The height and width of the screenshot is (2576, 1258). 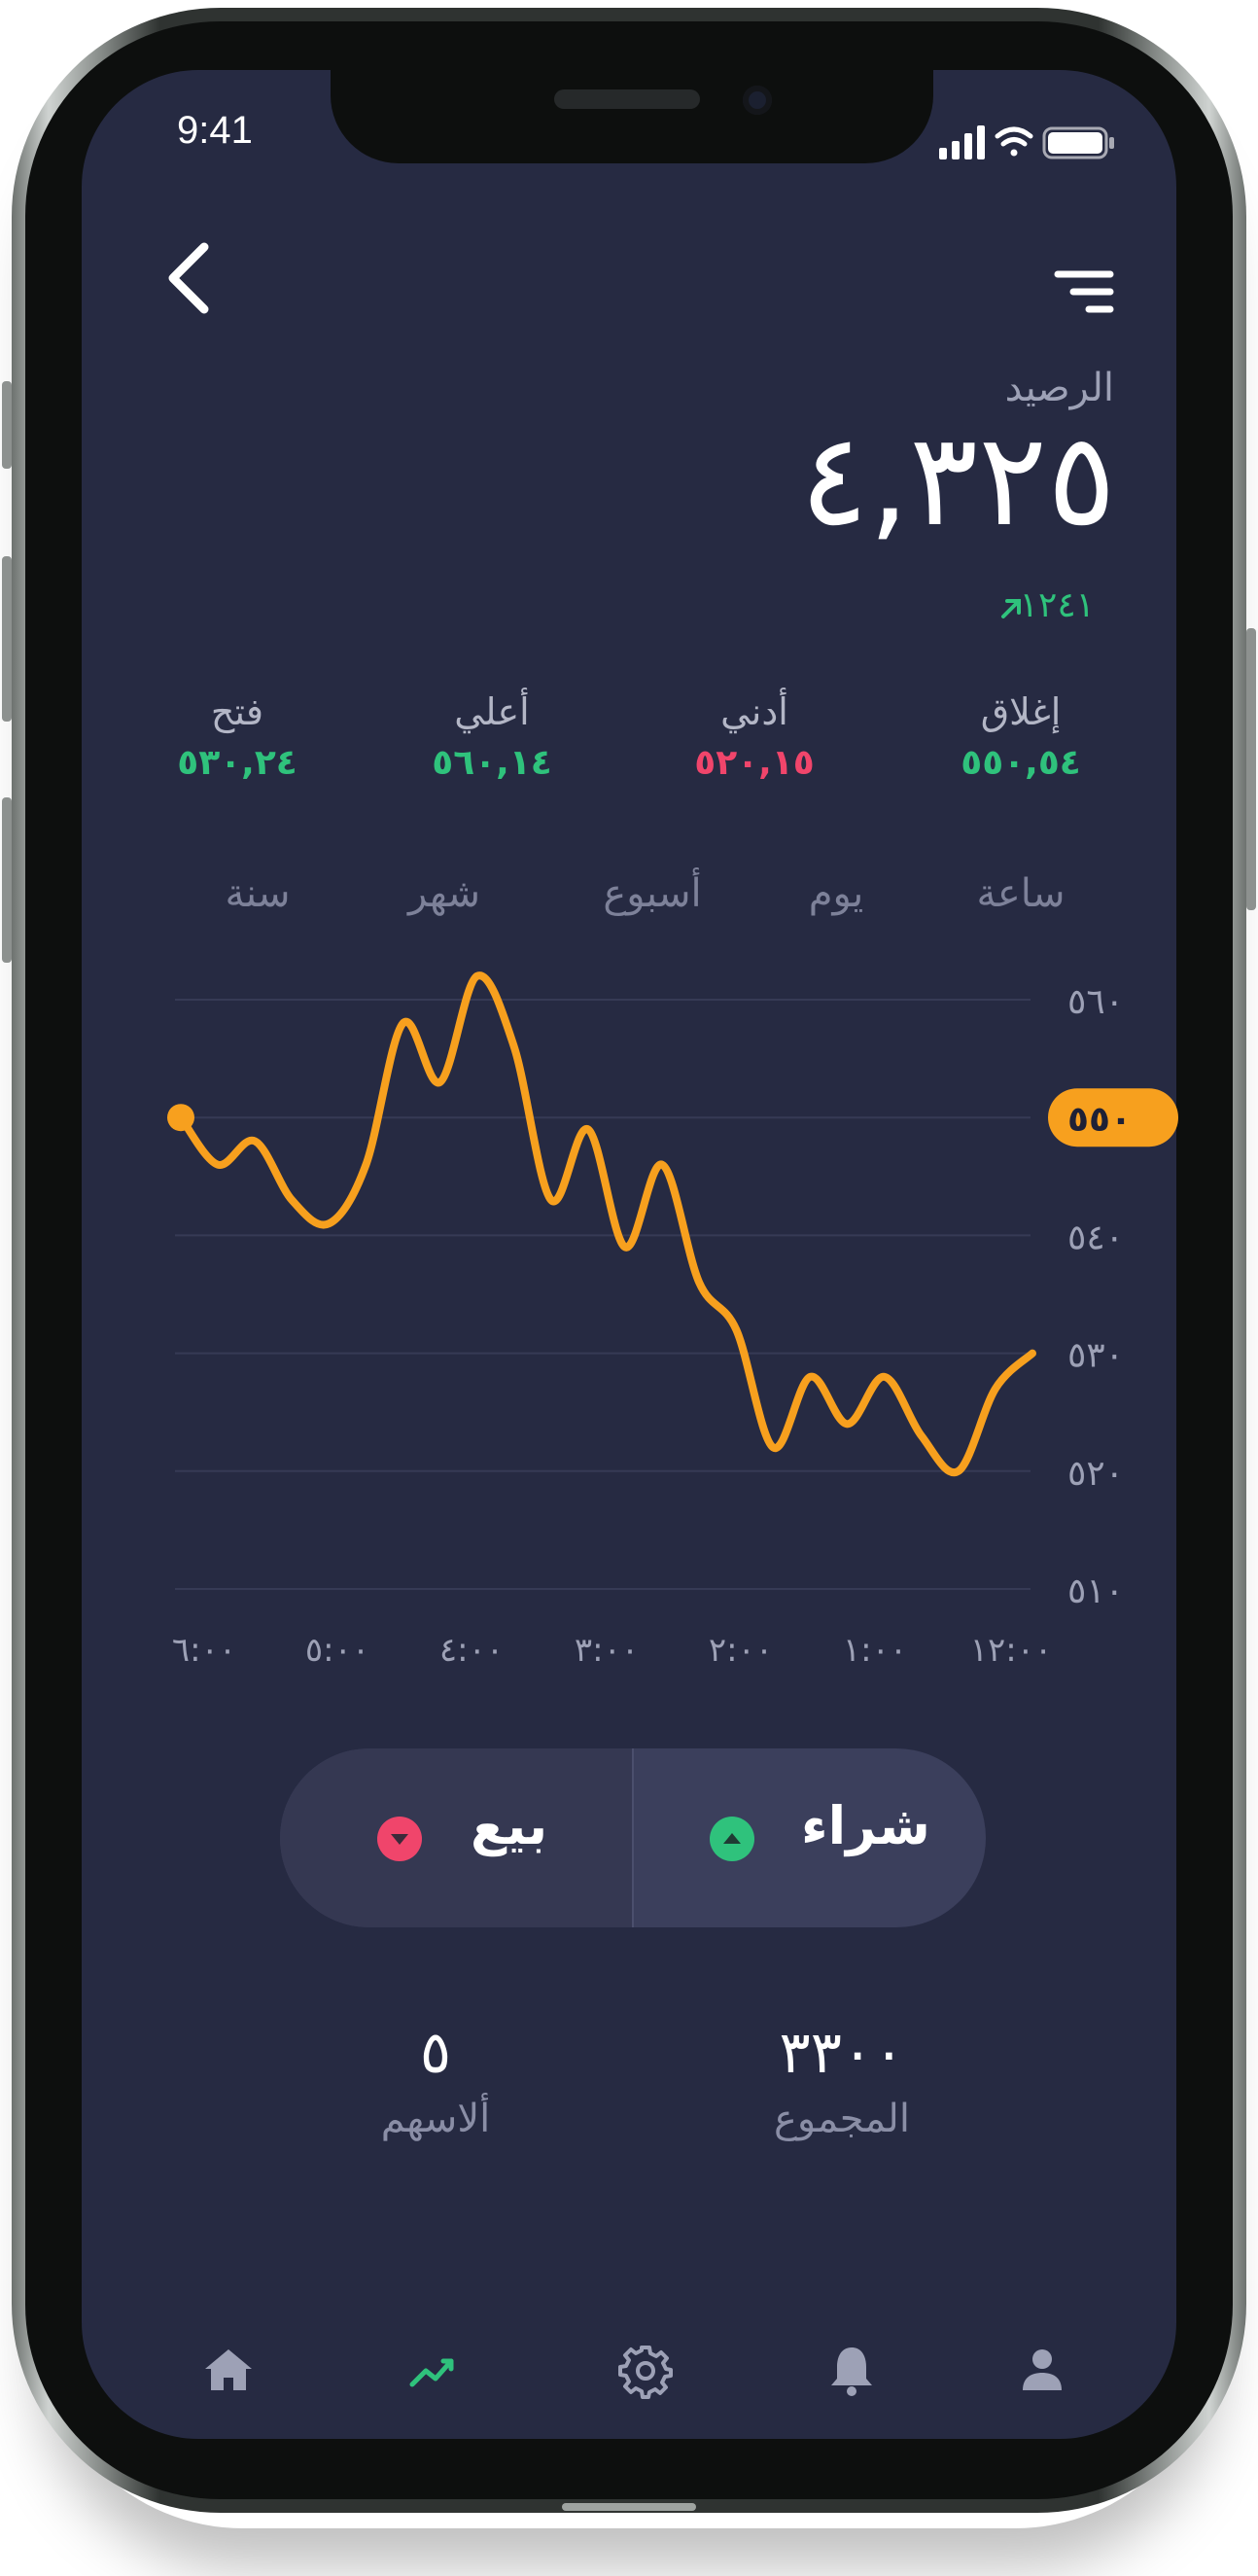 I want to click on shares-label: ألاسهم, so click(x=435, y=2119).